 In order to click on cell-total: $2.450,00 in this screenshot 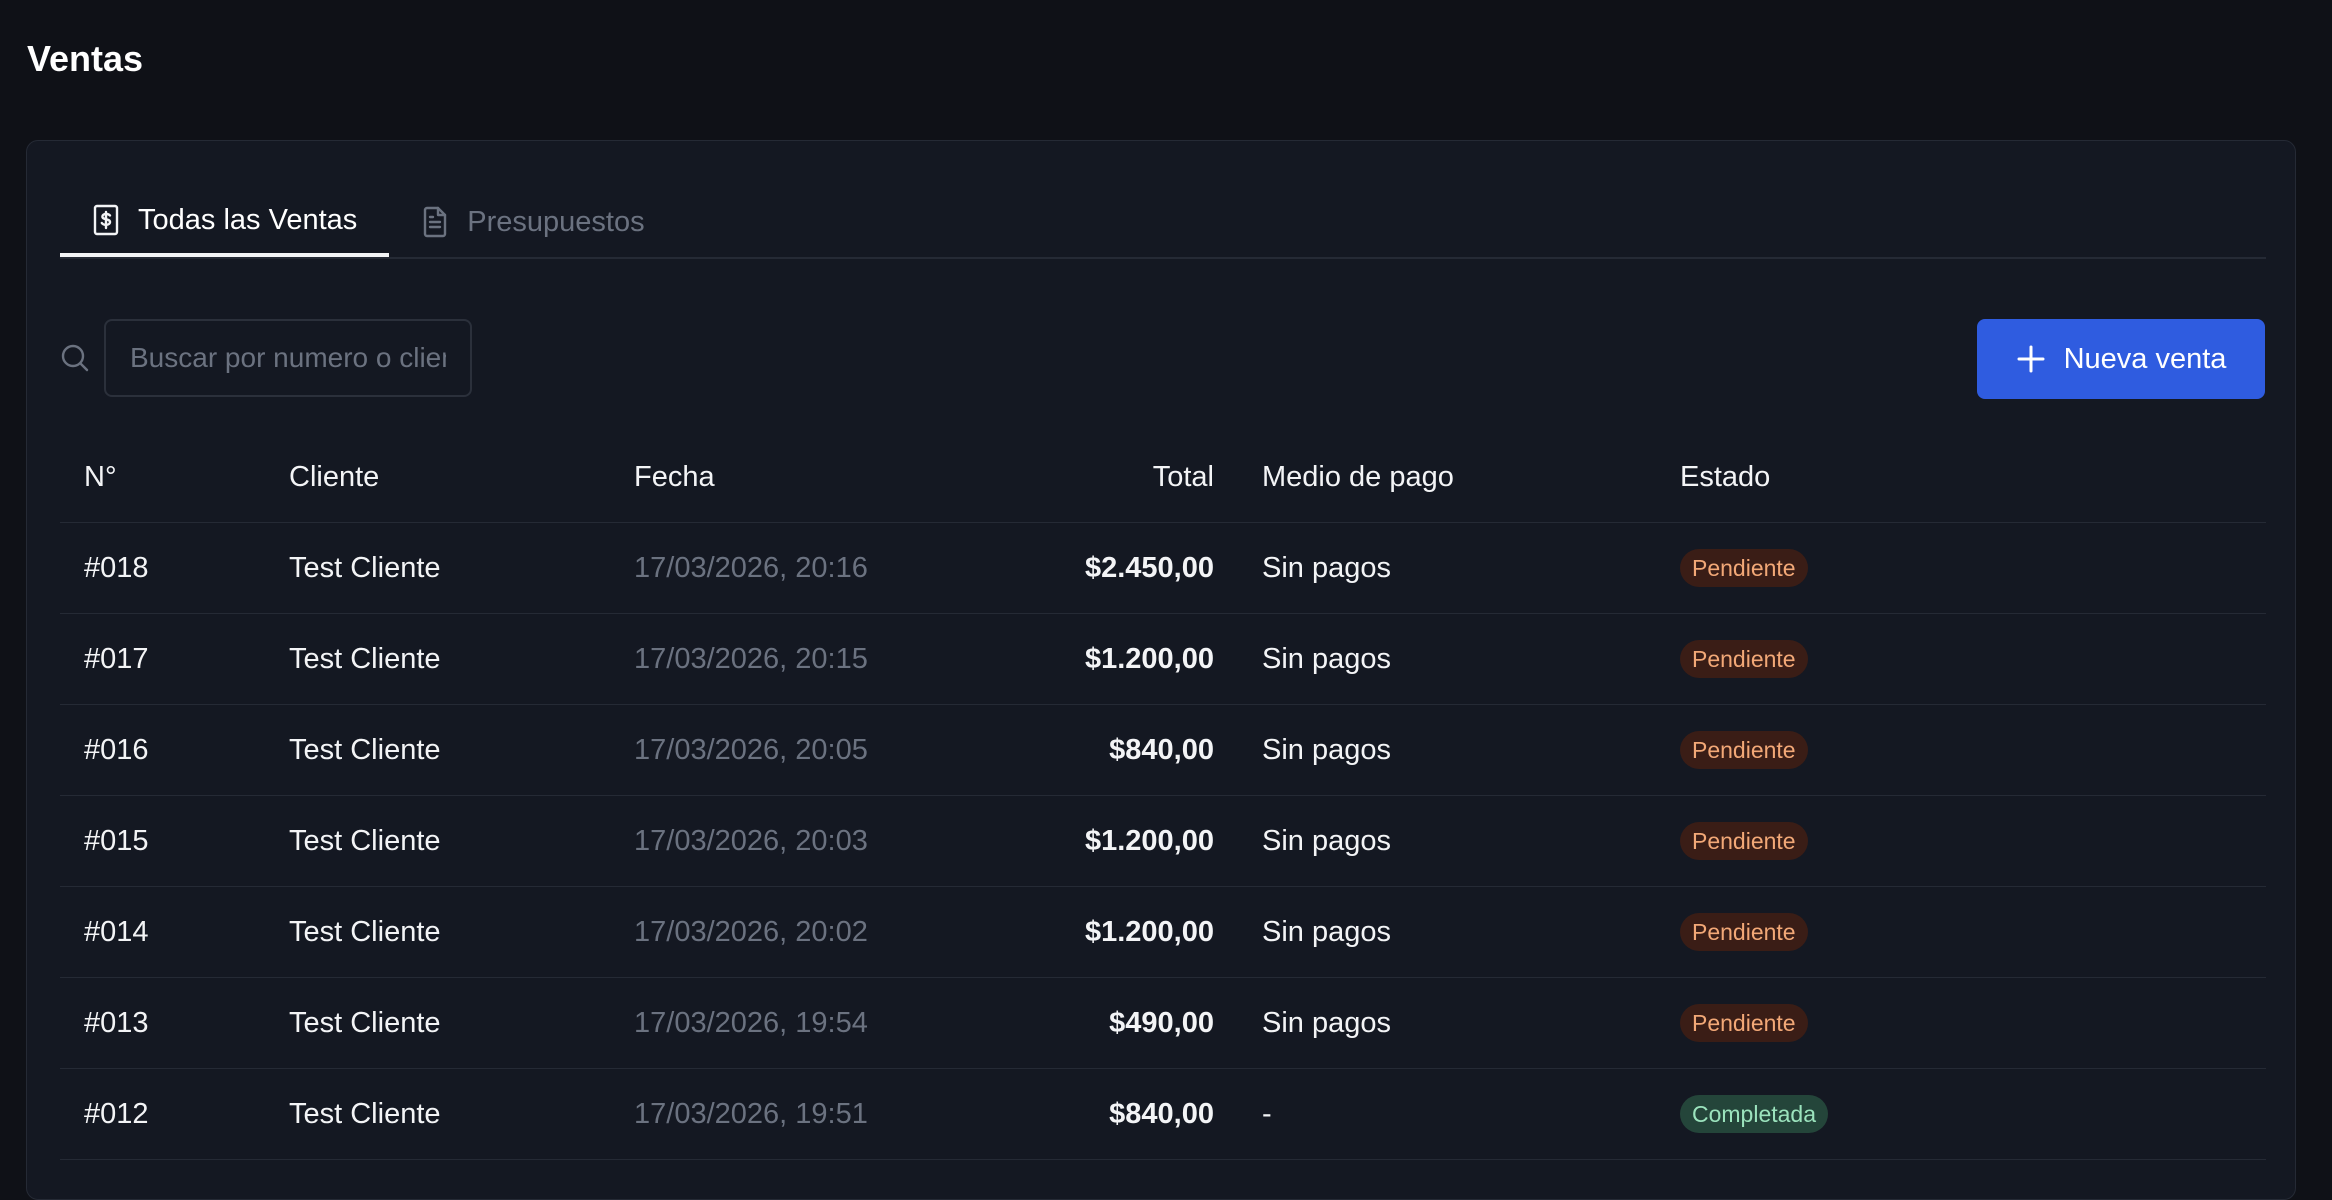, I will do `click(1113, 568)`.